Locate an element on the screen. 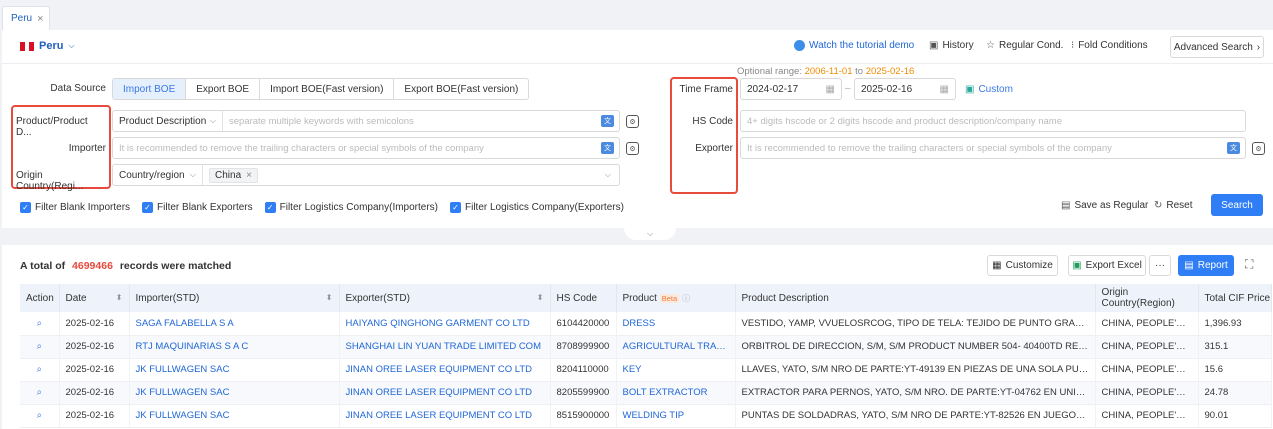  expand-icon: ⛶ is located at coordinates (1249, 264).